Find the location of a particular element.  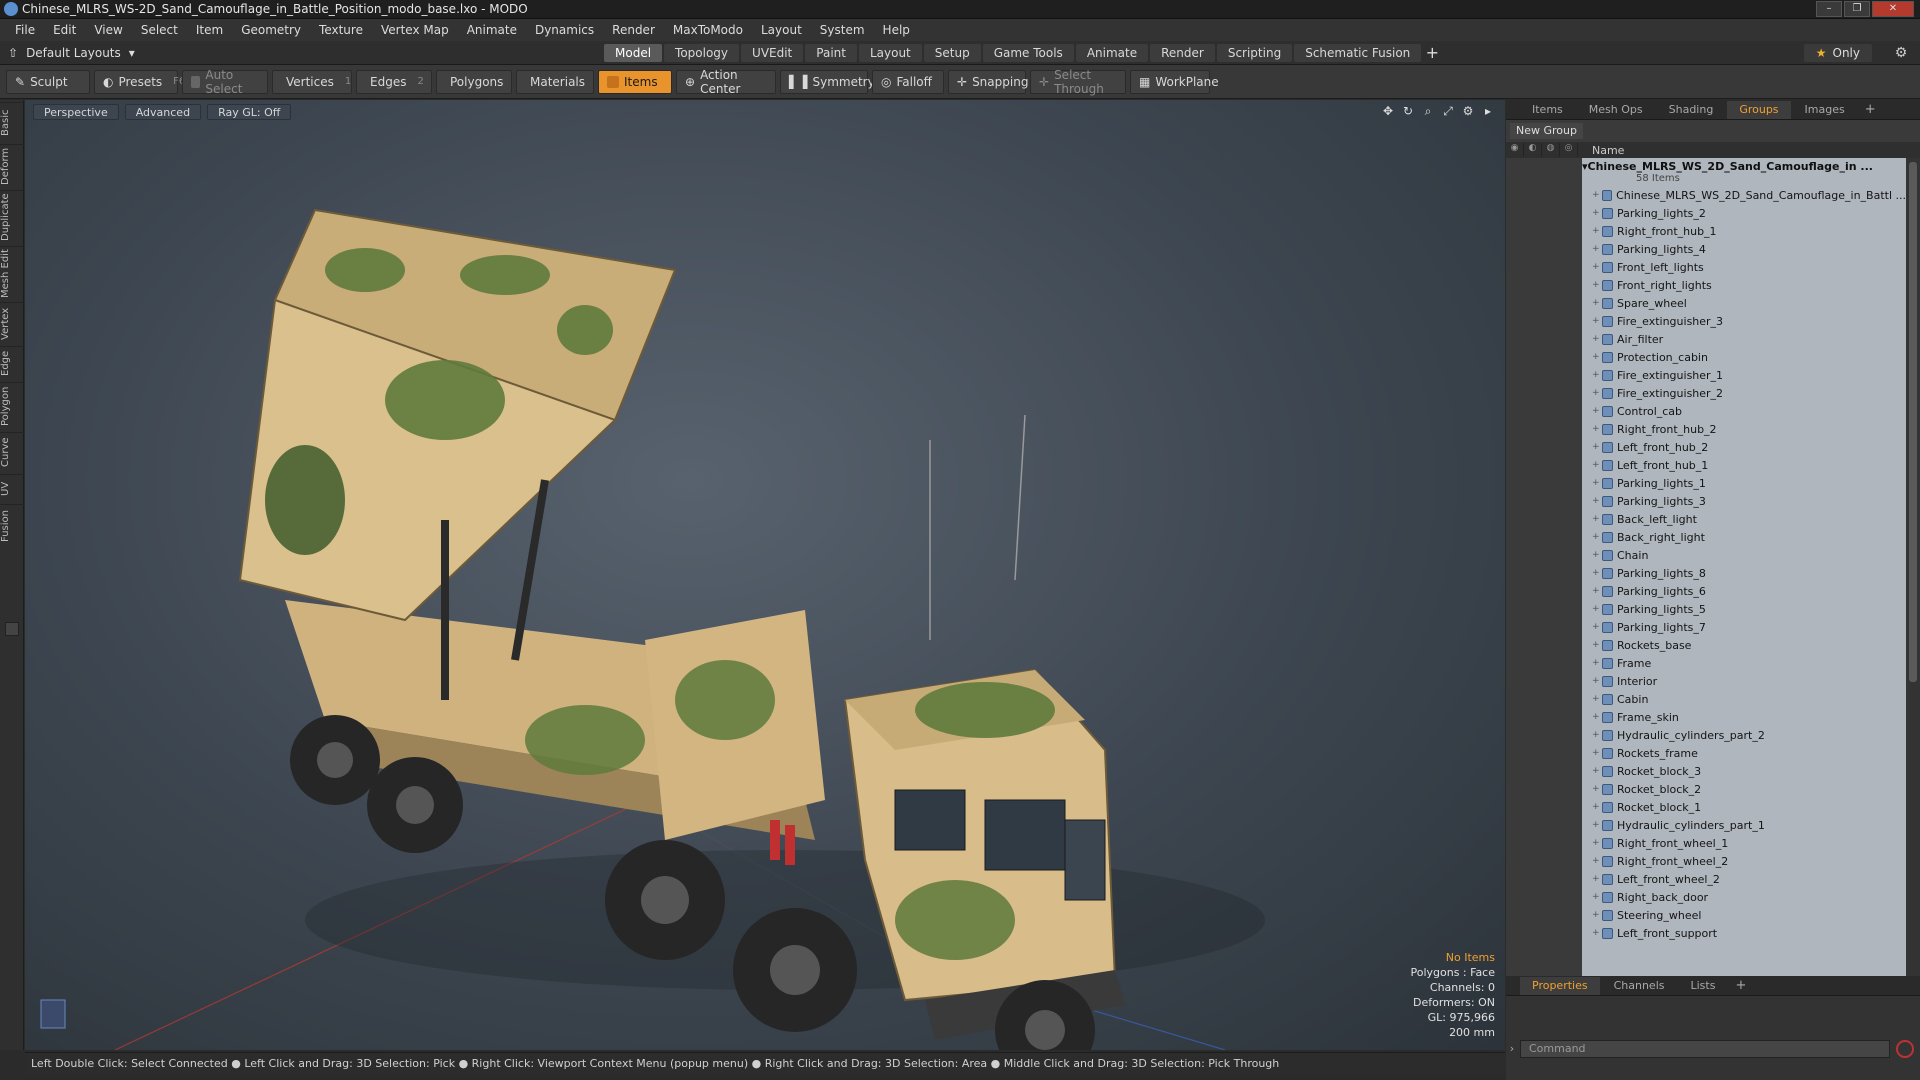

raygl-tab: Ray GL: Off is located at coordinates (249, 112).